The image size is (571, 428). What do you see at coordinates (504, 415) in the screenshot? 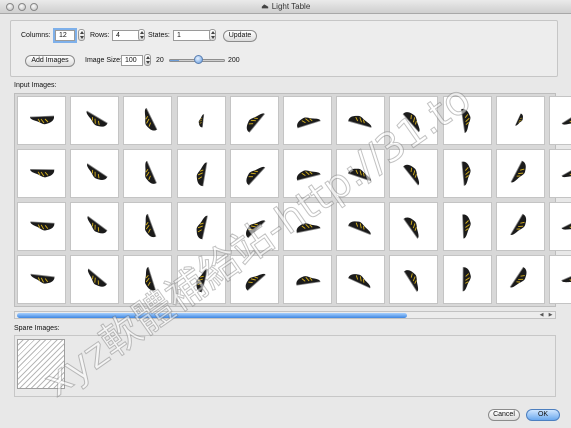
I see `cancel-button: Cancel` at bounding box center [504, 415].